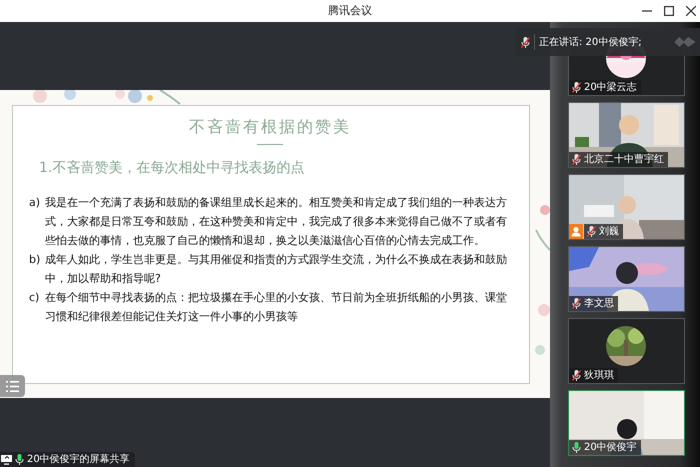 The height and width of the screenshot is (467, 700). I want to click on logo-icon, so click(685, 42).